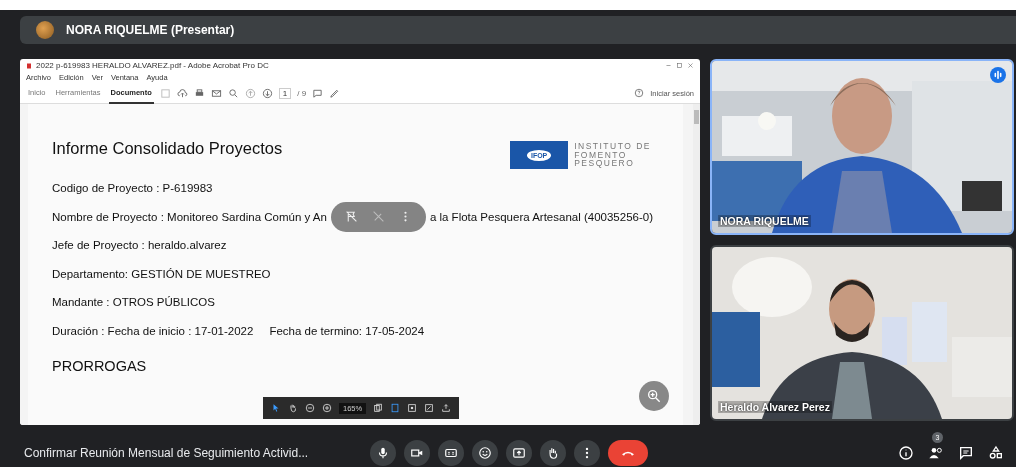 Image resolution: width=1016 pixels, height=467 pixels. I want to click on help-icon, so click(639, 93).